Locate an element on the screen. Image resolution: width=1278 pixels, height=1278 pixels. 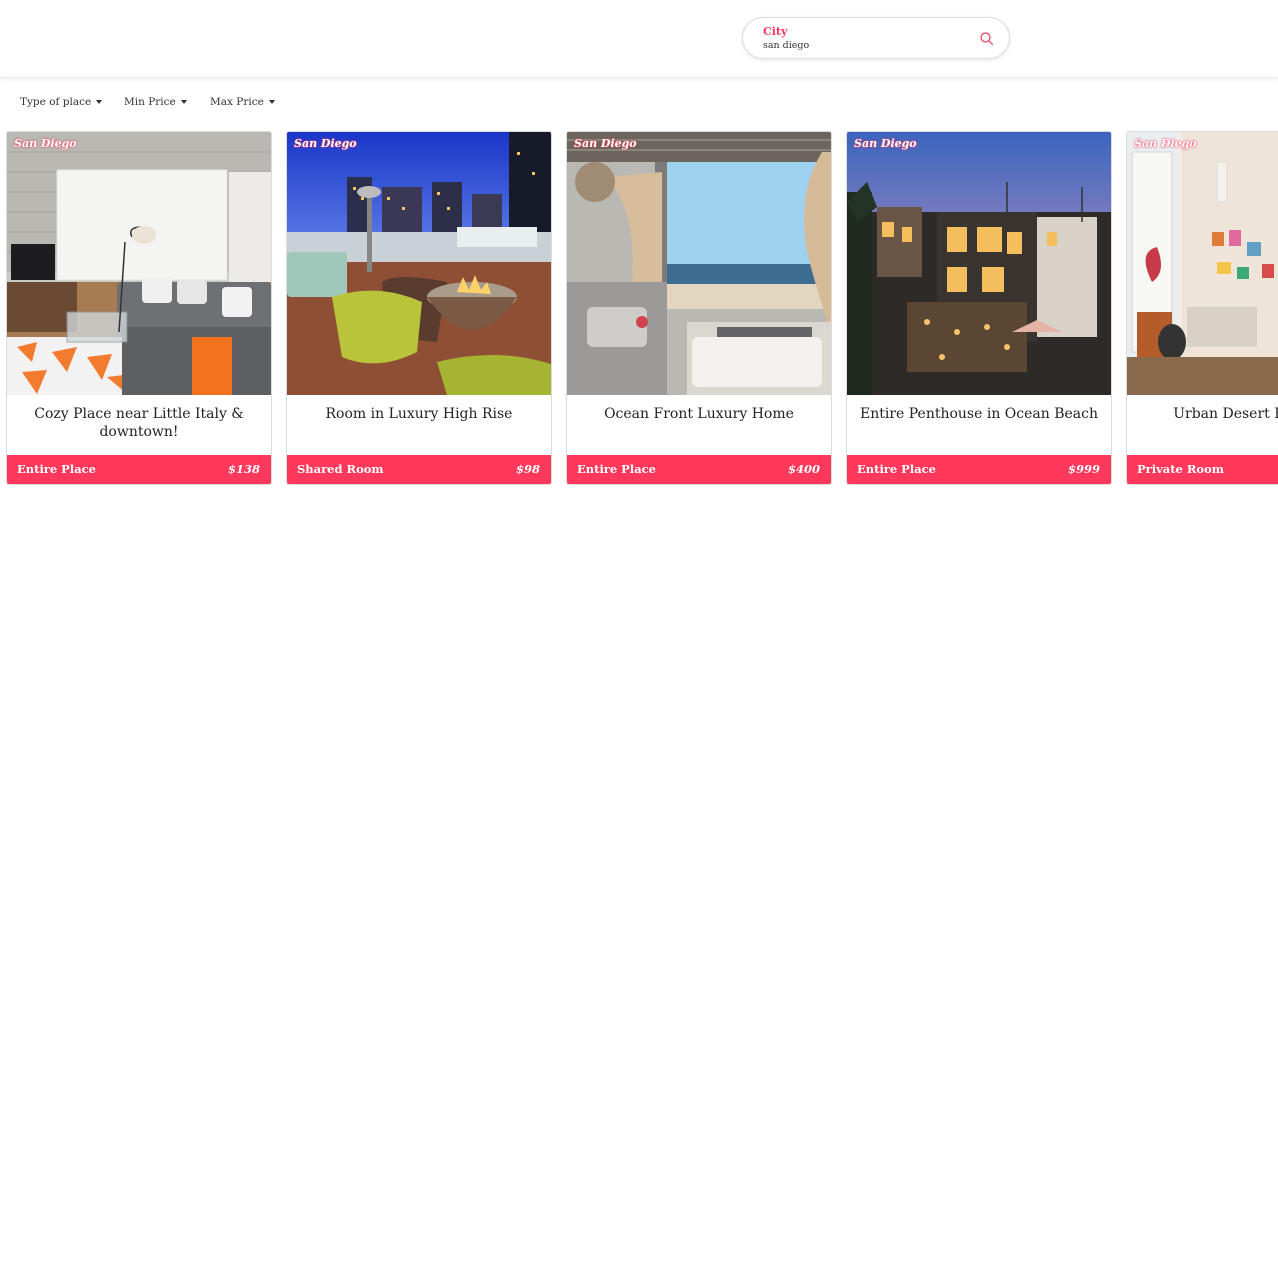
type-of-place-dropdown: Type of place is located at coordinates (61, 102).